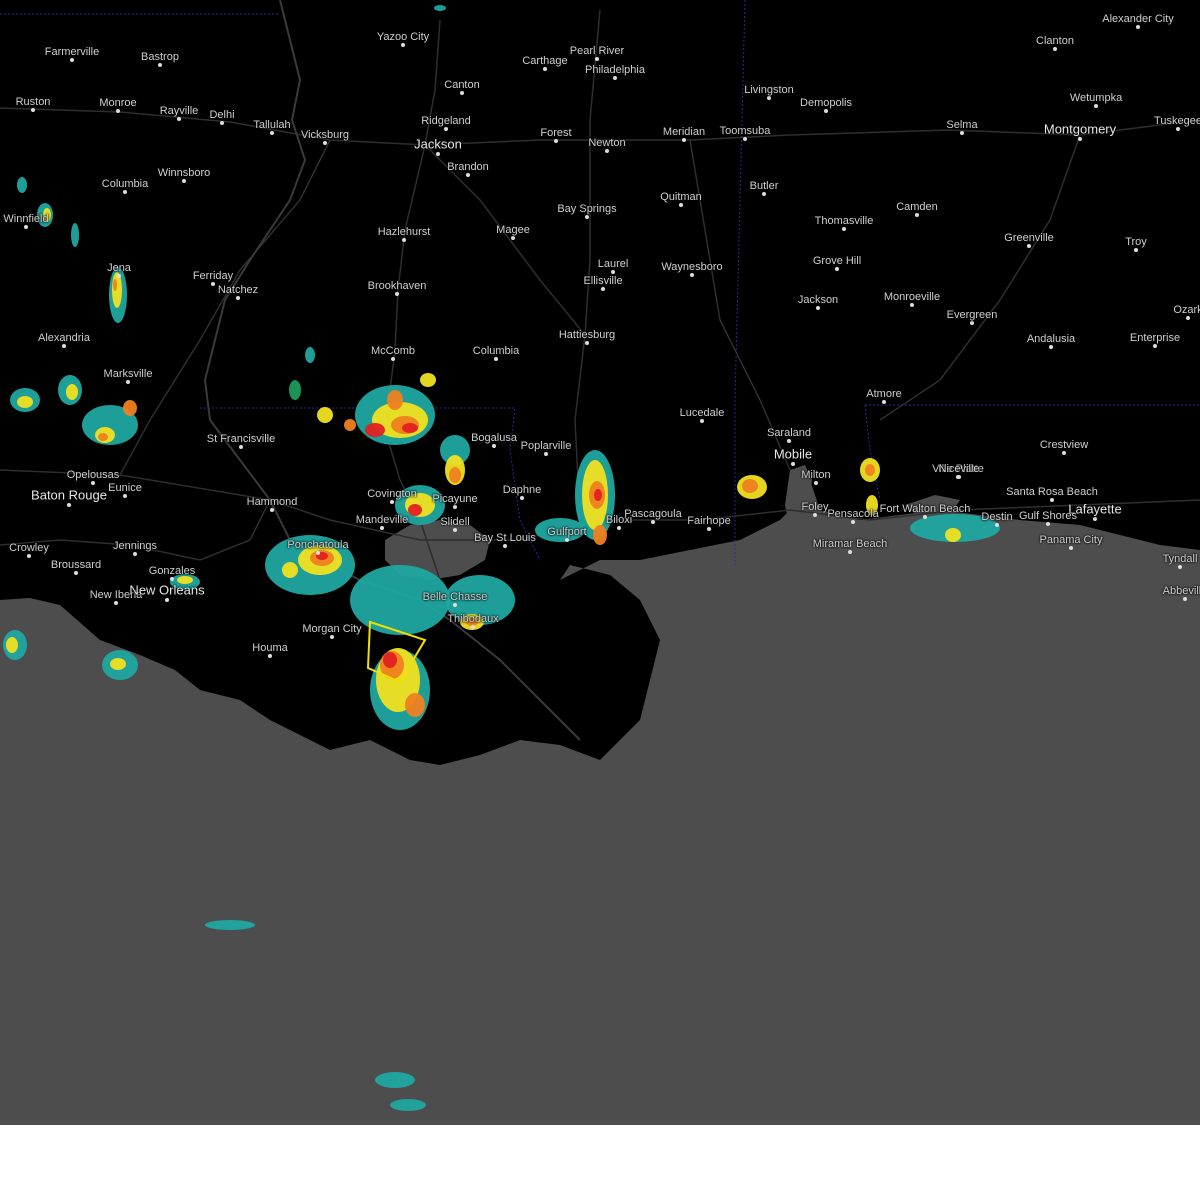  What do you see at coordinates (241, 439) in the screenshot?
I see `city-label: St Francisville` at bounding box center [241, 439].